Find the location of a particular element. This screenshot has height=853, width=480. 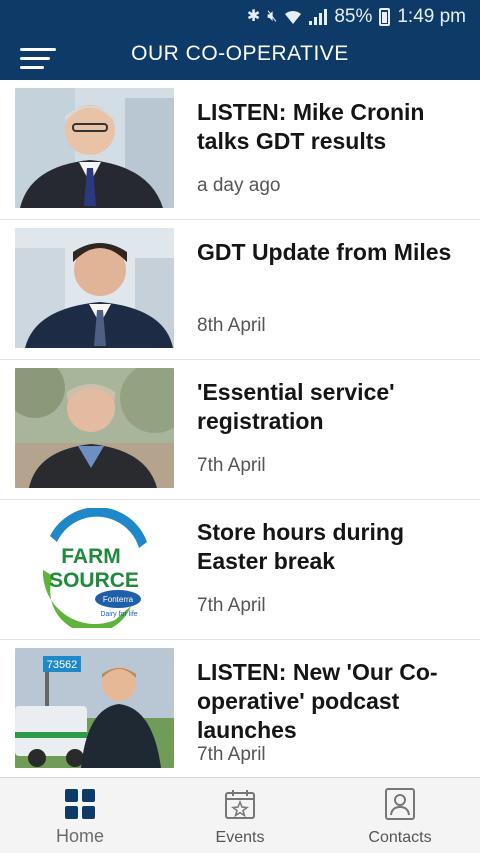

article-thumbnail: 73562 is located at coordinates (94, 708).